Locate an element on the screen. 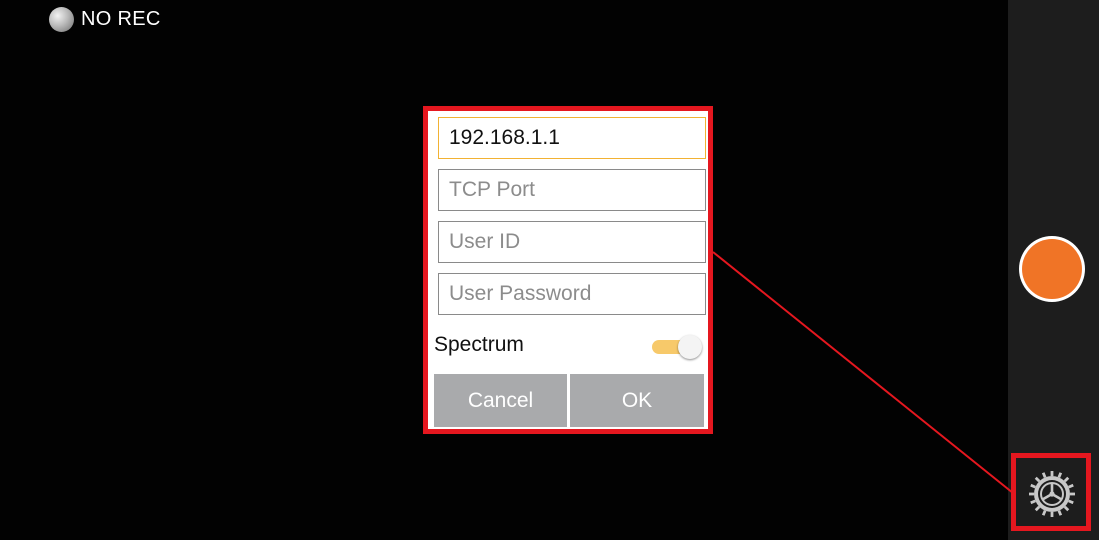  user-password-input is located at coordinates (572, 294).